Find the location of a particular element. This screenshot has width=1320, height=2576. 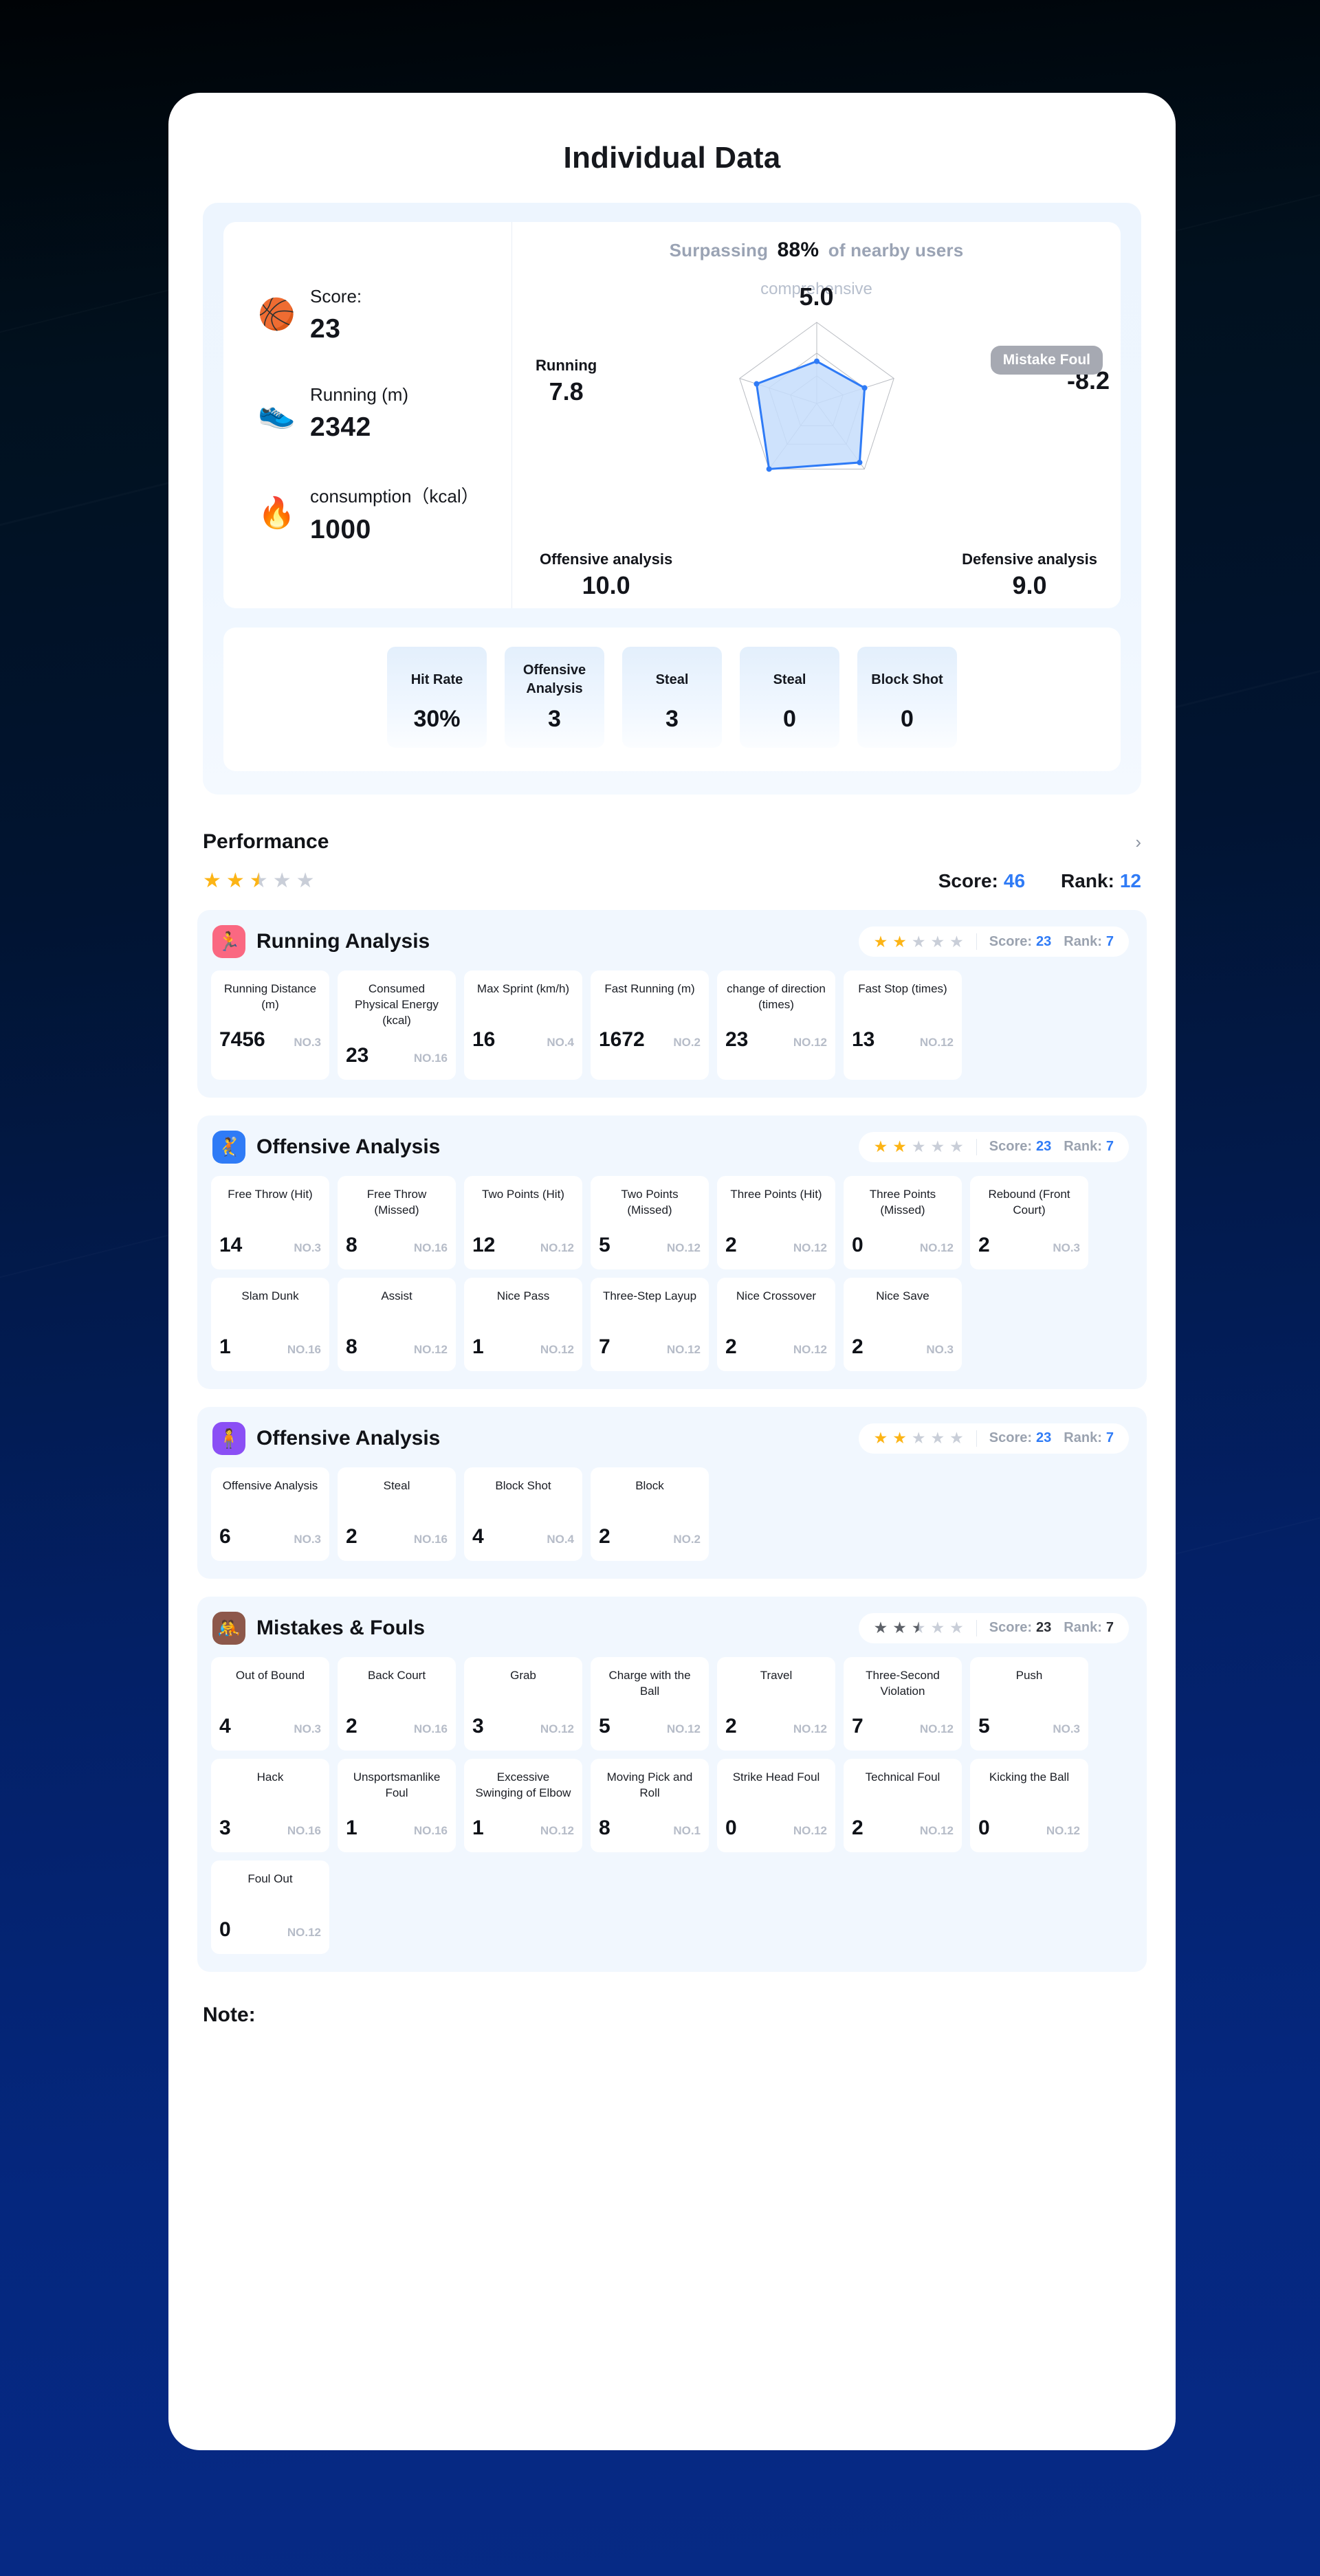

metric-label: Foul Out is located at coordinates (270, 1878).